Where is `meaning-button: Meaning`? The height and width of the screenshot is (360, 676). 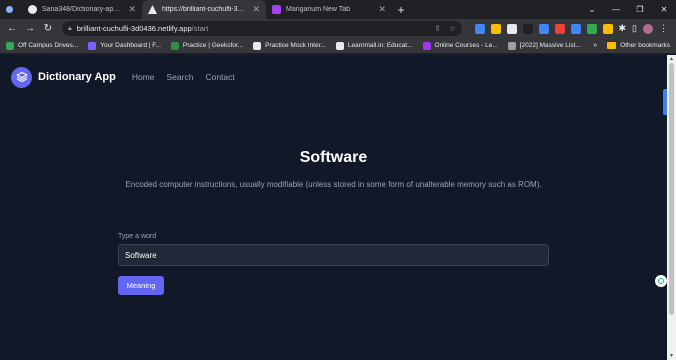 meaning-button: Meaning is located at coordinates (141, 285).